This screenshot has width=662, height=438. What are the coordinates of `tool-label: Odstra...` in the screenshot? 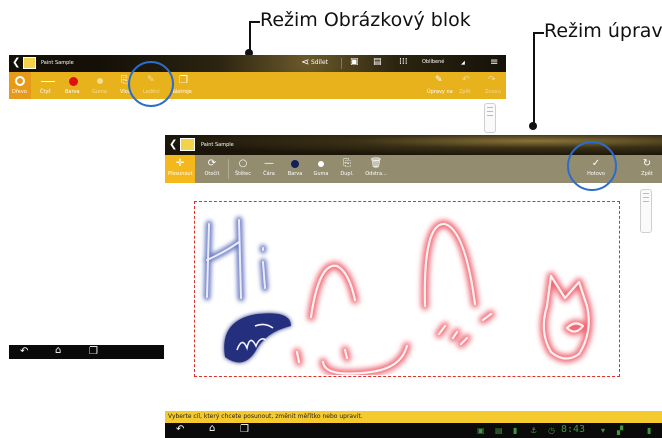 It's located at (376, 174).